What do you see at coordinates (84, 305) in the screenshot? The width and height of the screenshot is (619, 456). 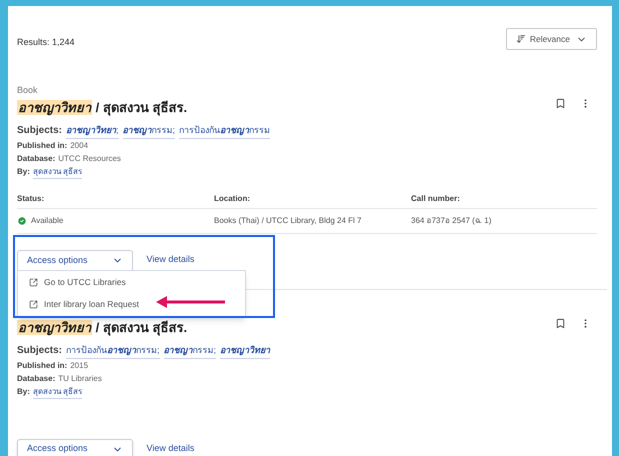 I see `menu-item: Inter library loan Request` at bounding box center [84, 305].